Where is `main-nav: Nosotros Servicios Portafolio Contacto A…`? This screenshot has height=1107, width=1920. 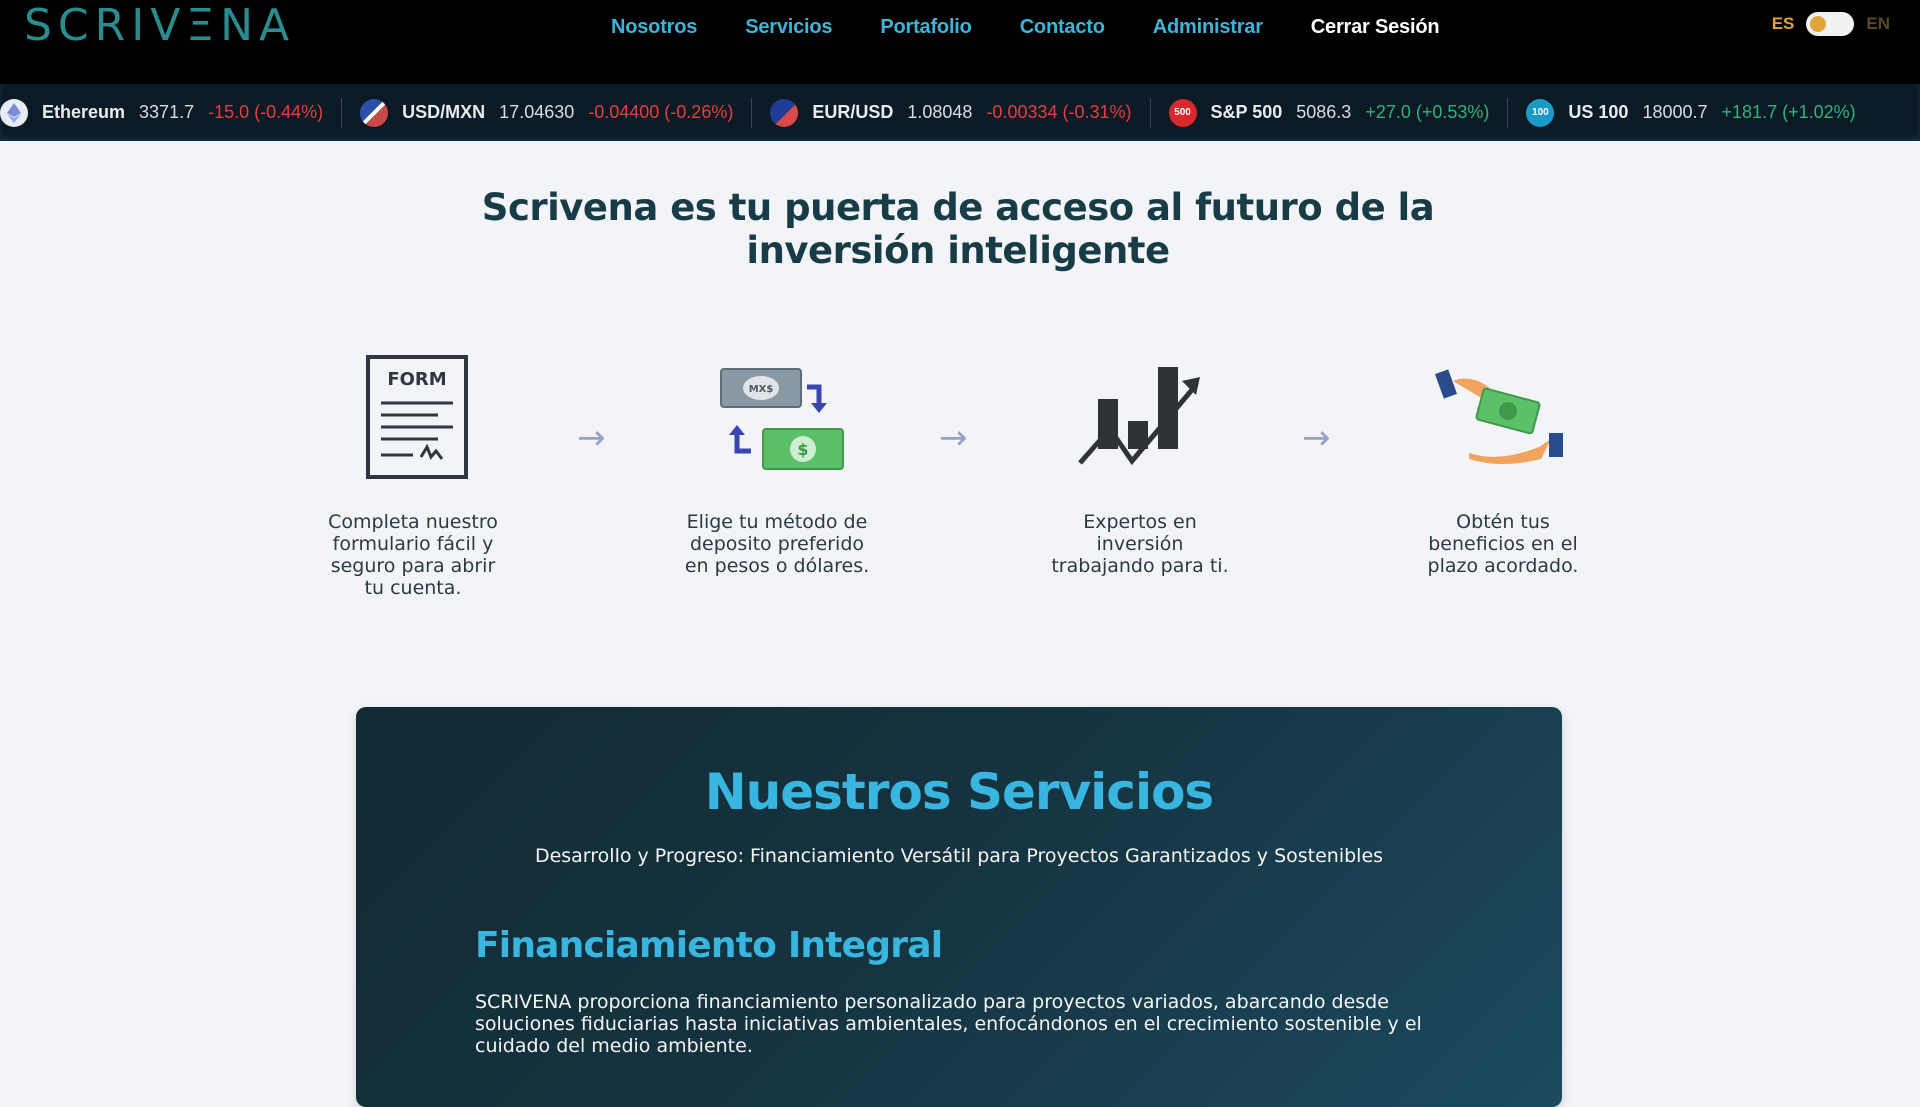 main-nav: Nosotros Servicios Portafolio Contacto A… is located at coordinates (1025, 27).